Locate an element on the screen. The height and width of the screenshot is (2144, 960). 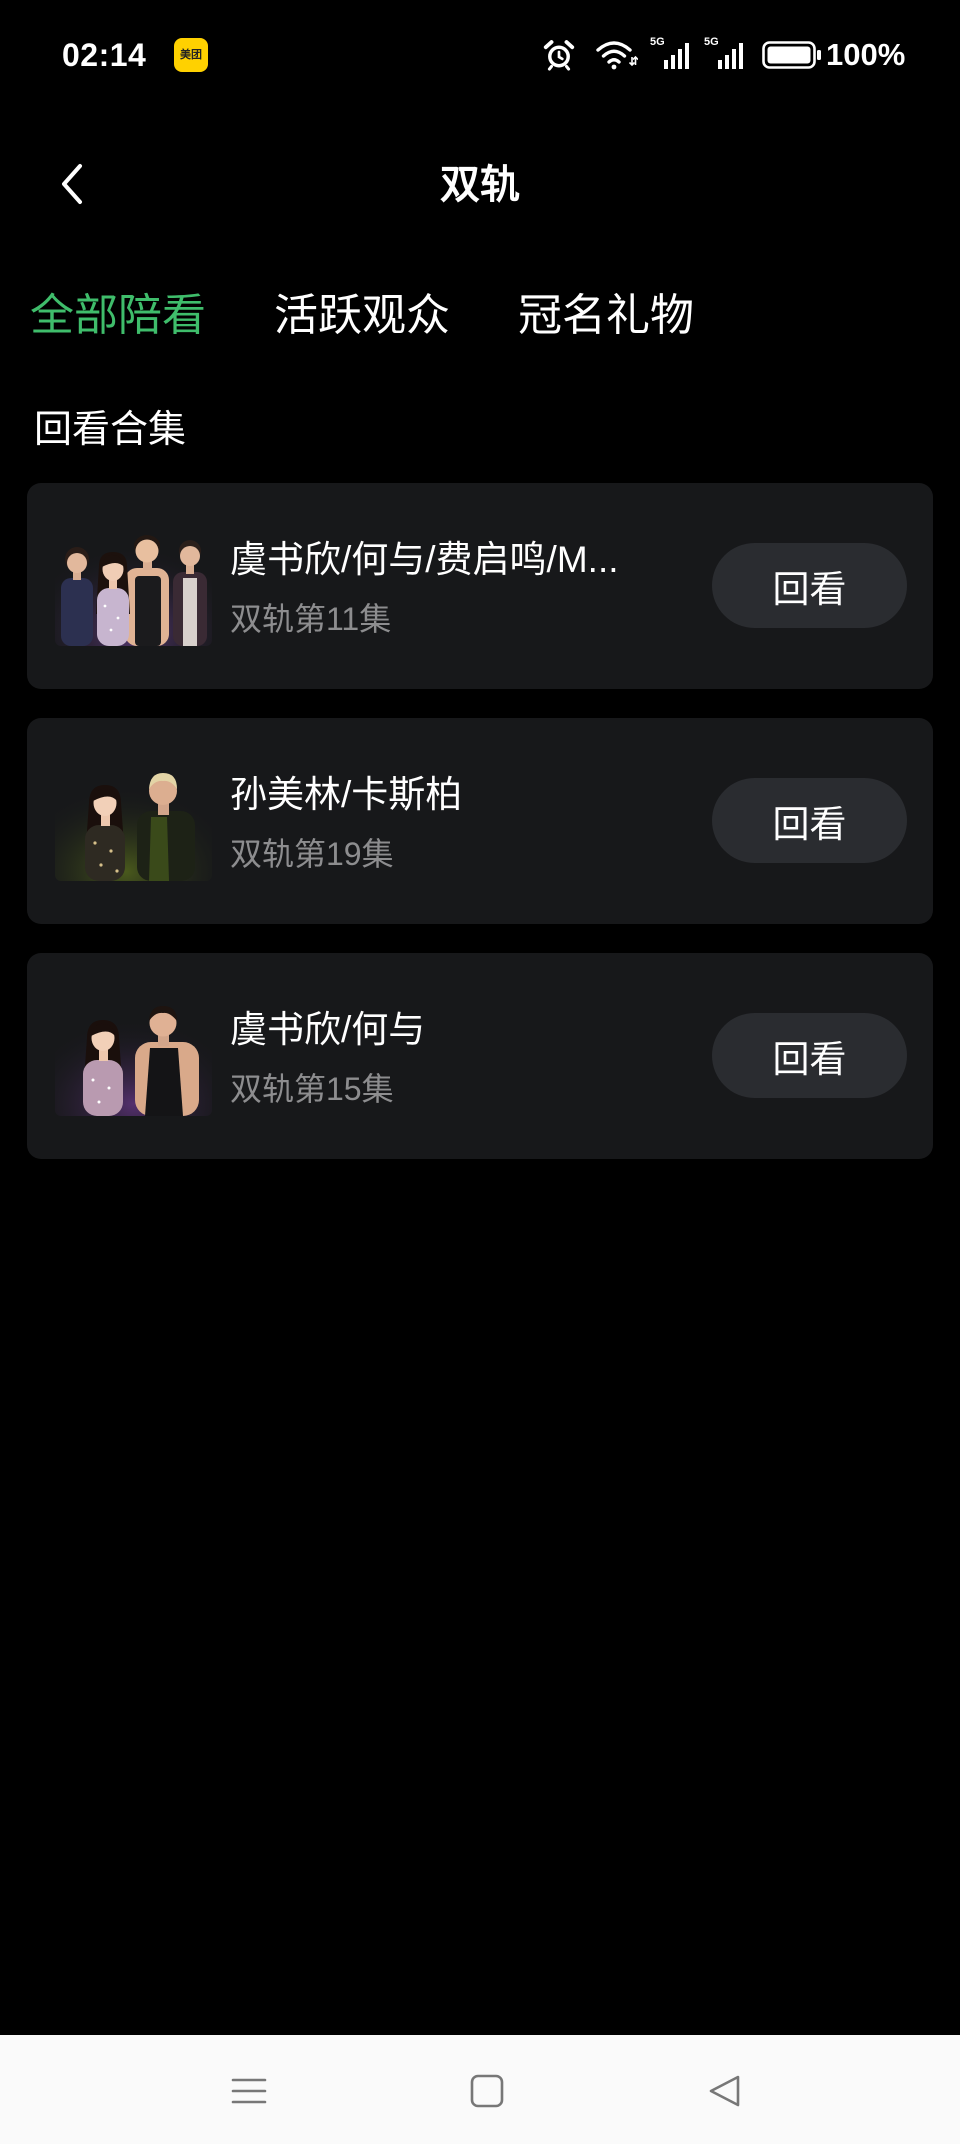
status-bar: 02:14 美团 5G 5G 100% is located at coordinates (480, 55).